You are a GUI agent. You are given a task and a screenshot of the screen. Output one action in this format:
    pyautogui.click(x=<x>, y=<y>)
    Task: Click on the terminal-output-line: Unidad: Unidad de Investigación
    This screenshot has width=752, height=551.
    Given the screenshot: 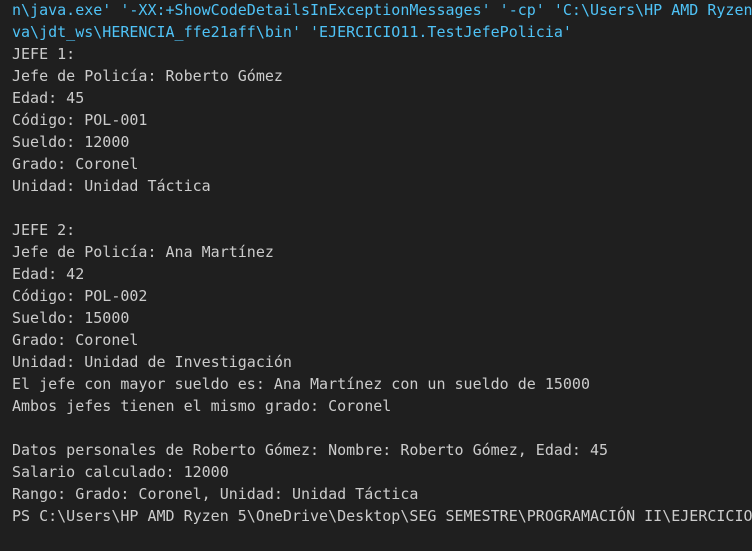 What is the action you would take?
    pyautogui.click(x=152, y=362)
    